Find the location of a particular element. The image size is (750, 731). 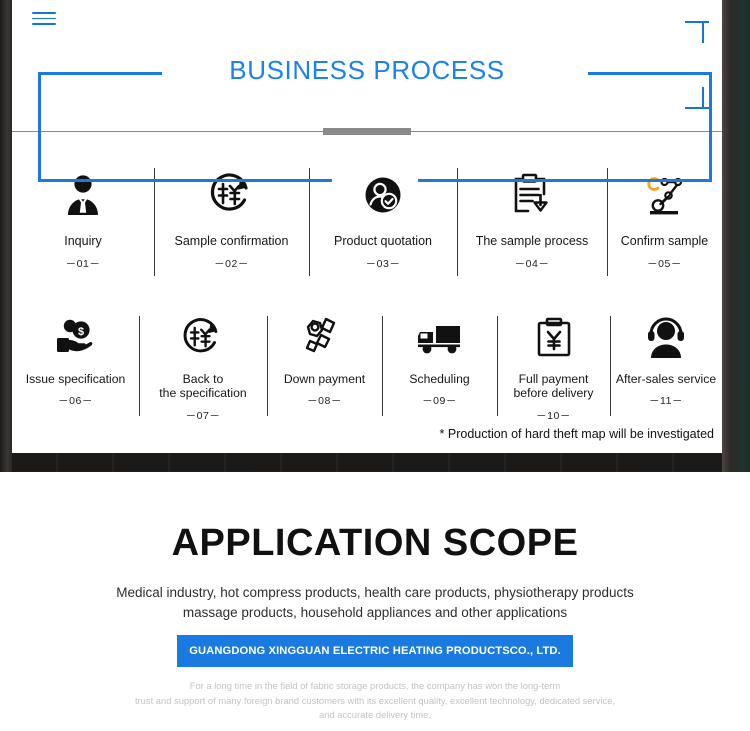

backdrop-left-edge is located at coordinates (6, 236).